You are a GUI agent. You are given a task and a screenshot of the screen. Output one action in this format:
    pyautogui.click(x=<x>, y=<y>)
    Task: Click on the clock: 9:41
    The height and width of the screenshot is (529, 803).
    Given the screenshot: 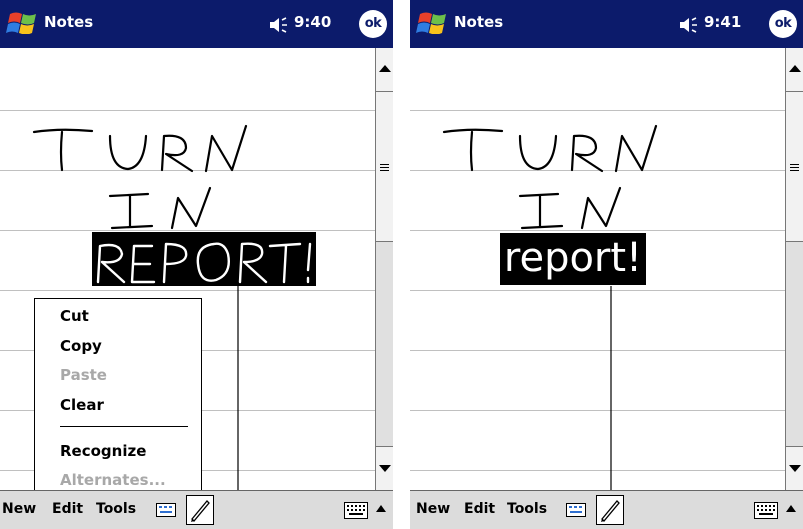 What is the action you would take?
    pyautogui.click(x=722, y=22)
    